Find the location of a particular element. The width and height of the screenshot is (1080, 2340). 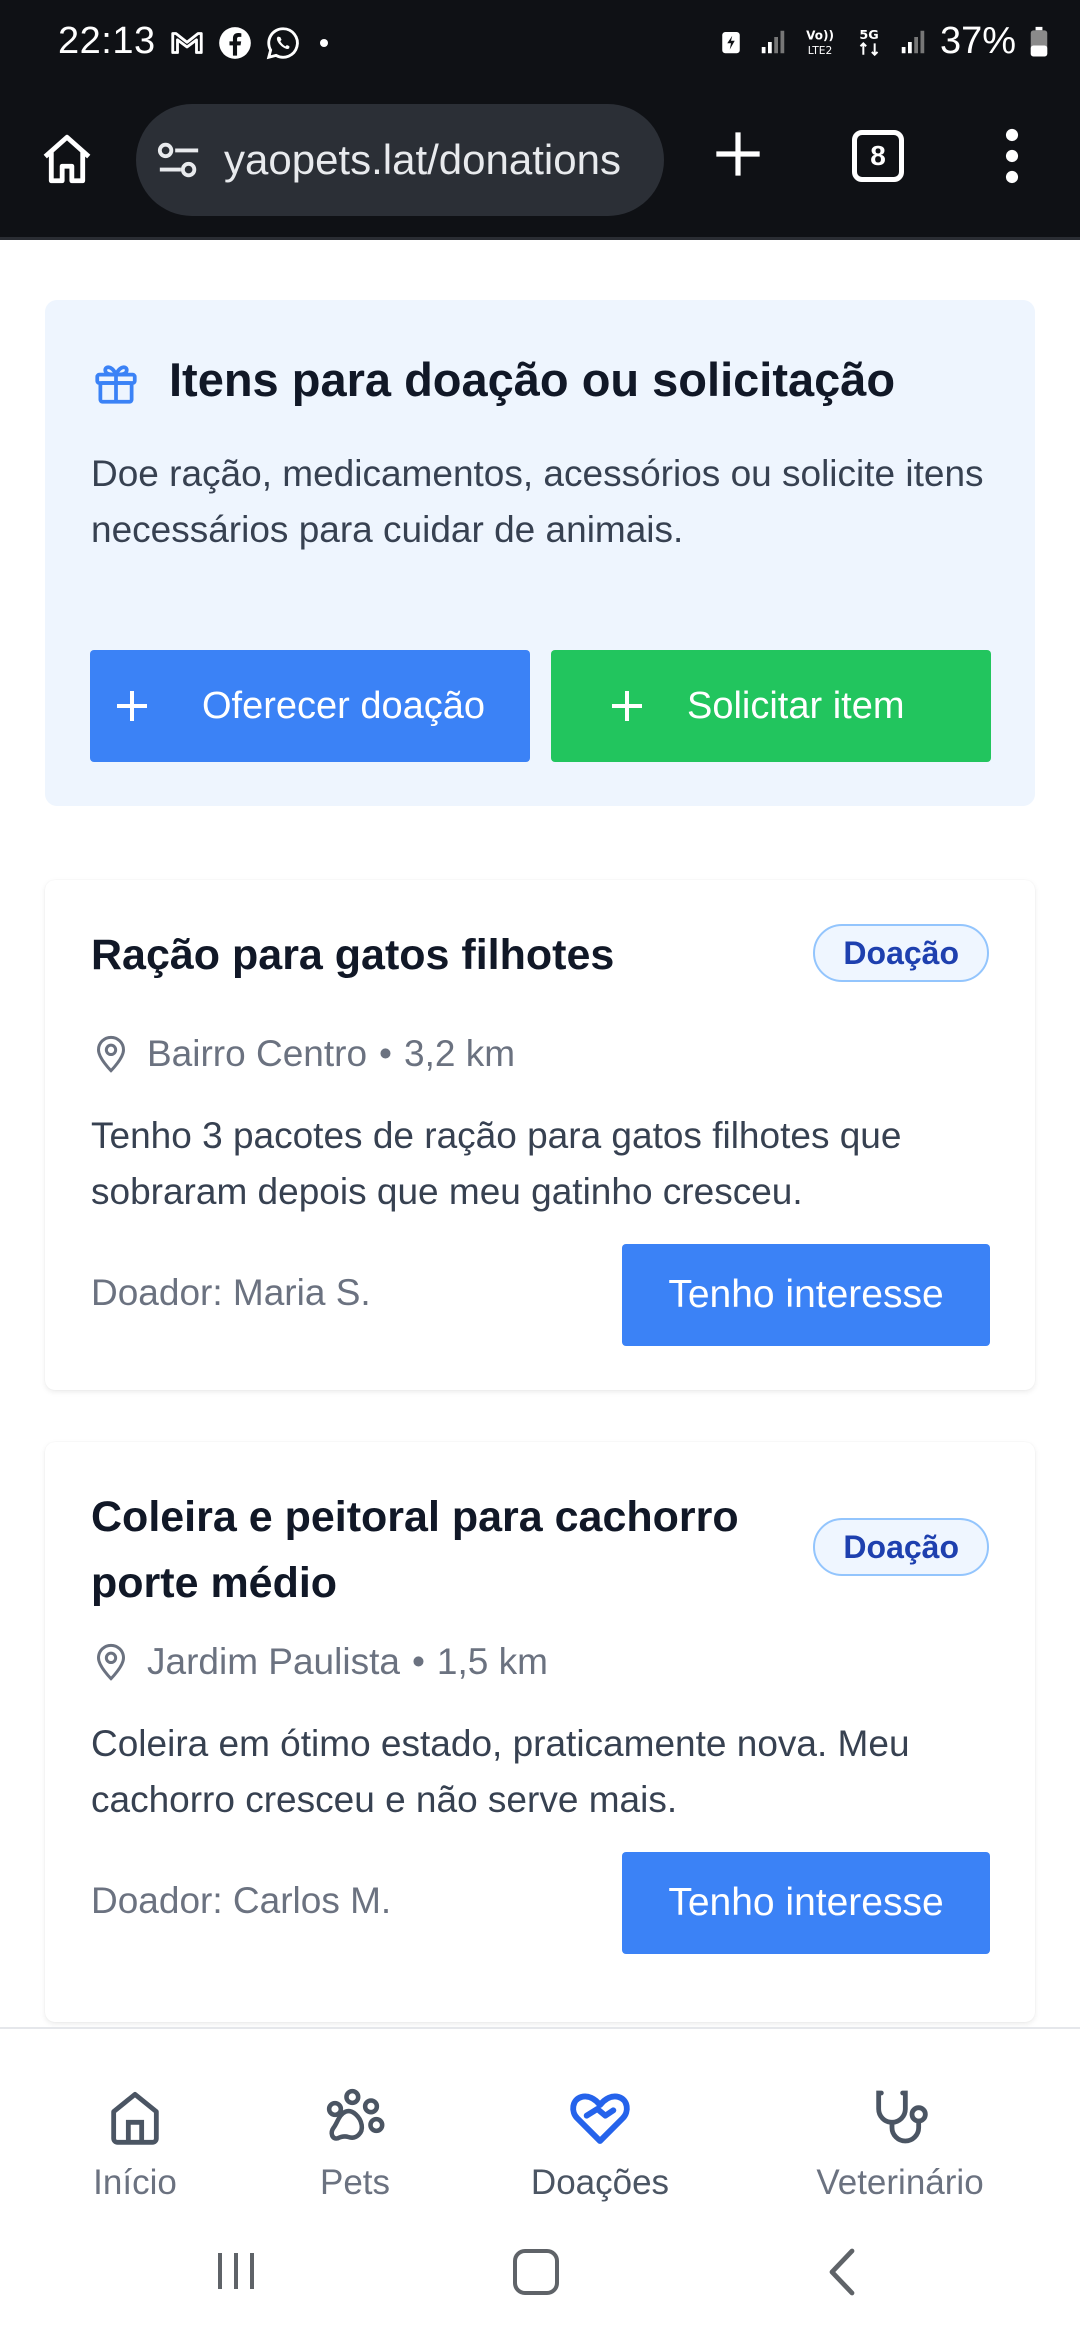

stethoscope-icon is located at coordinates (902, 2117).